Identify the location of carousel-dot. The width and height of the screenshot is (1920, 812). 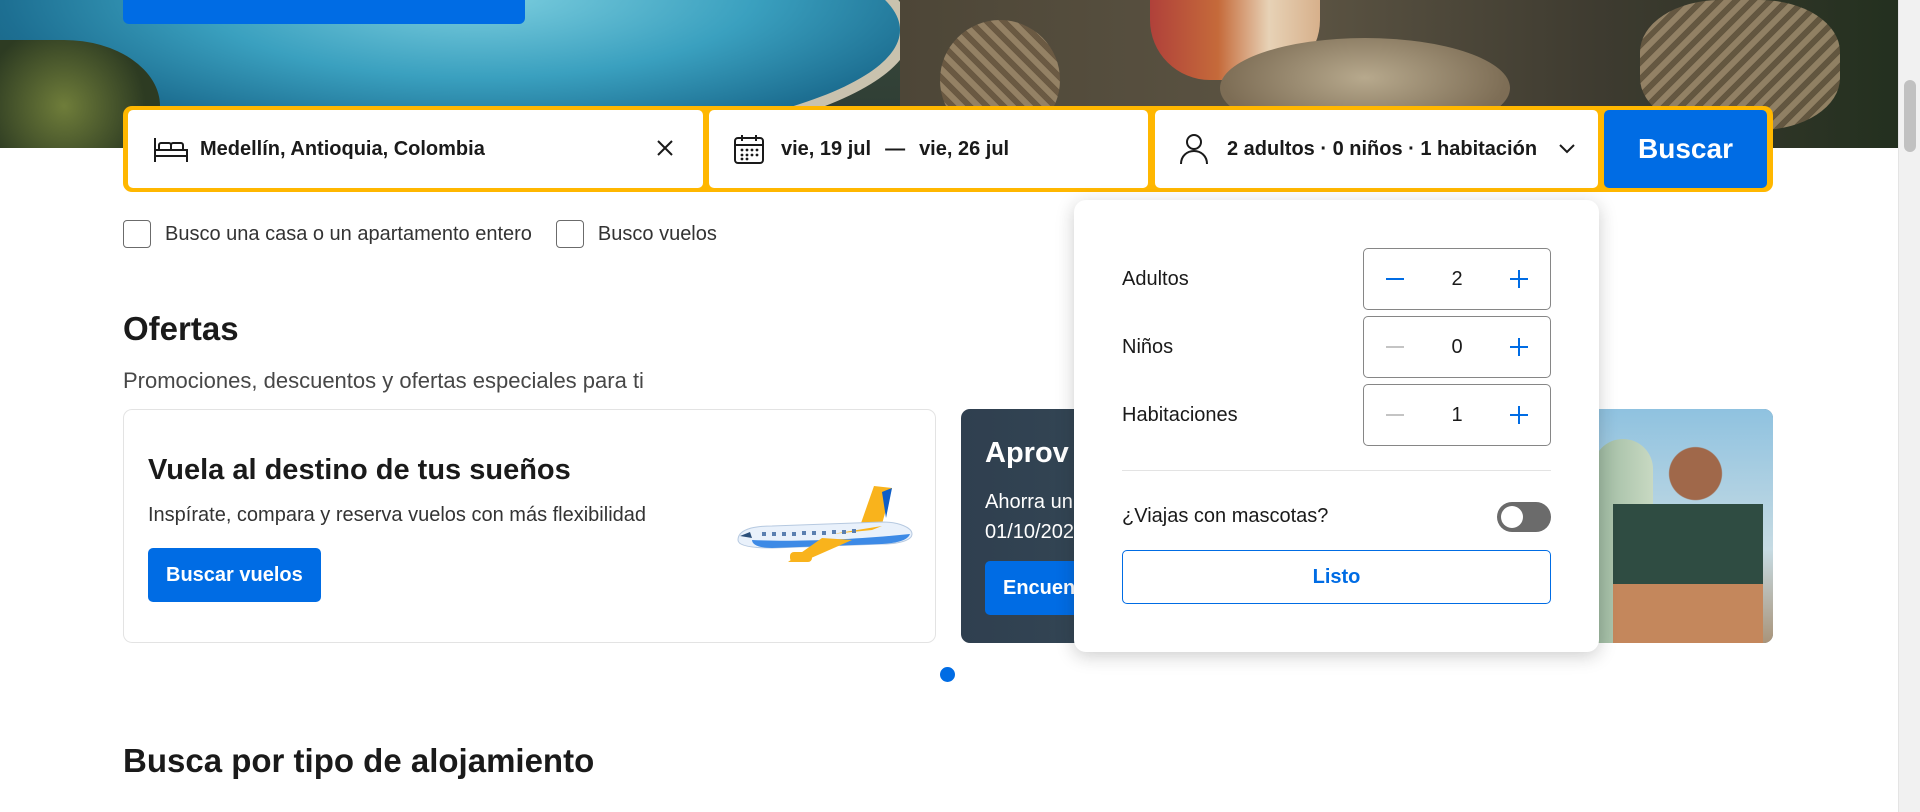
(947, 674).